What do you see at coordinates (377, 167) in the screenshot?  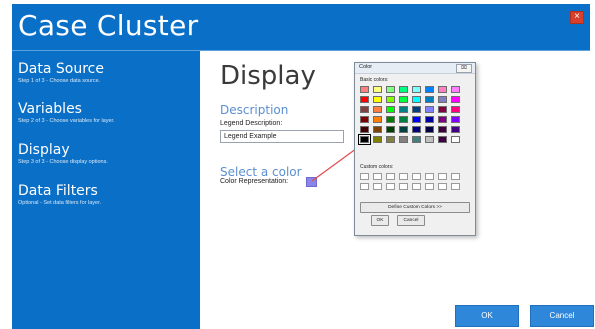 I see `custom-colors-label: Custom colors:` at bounding box center [377, 167].